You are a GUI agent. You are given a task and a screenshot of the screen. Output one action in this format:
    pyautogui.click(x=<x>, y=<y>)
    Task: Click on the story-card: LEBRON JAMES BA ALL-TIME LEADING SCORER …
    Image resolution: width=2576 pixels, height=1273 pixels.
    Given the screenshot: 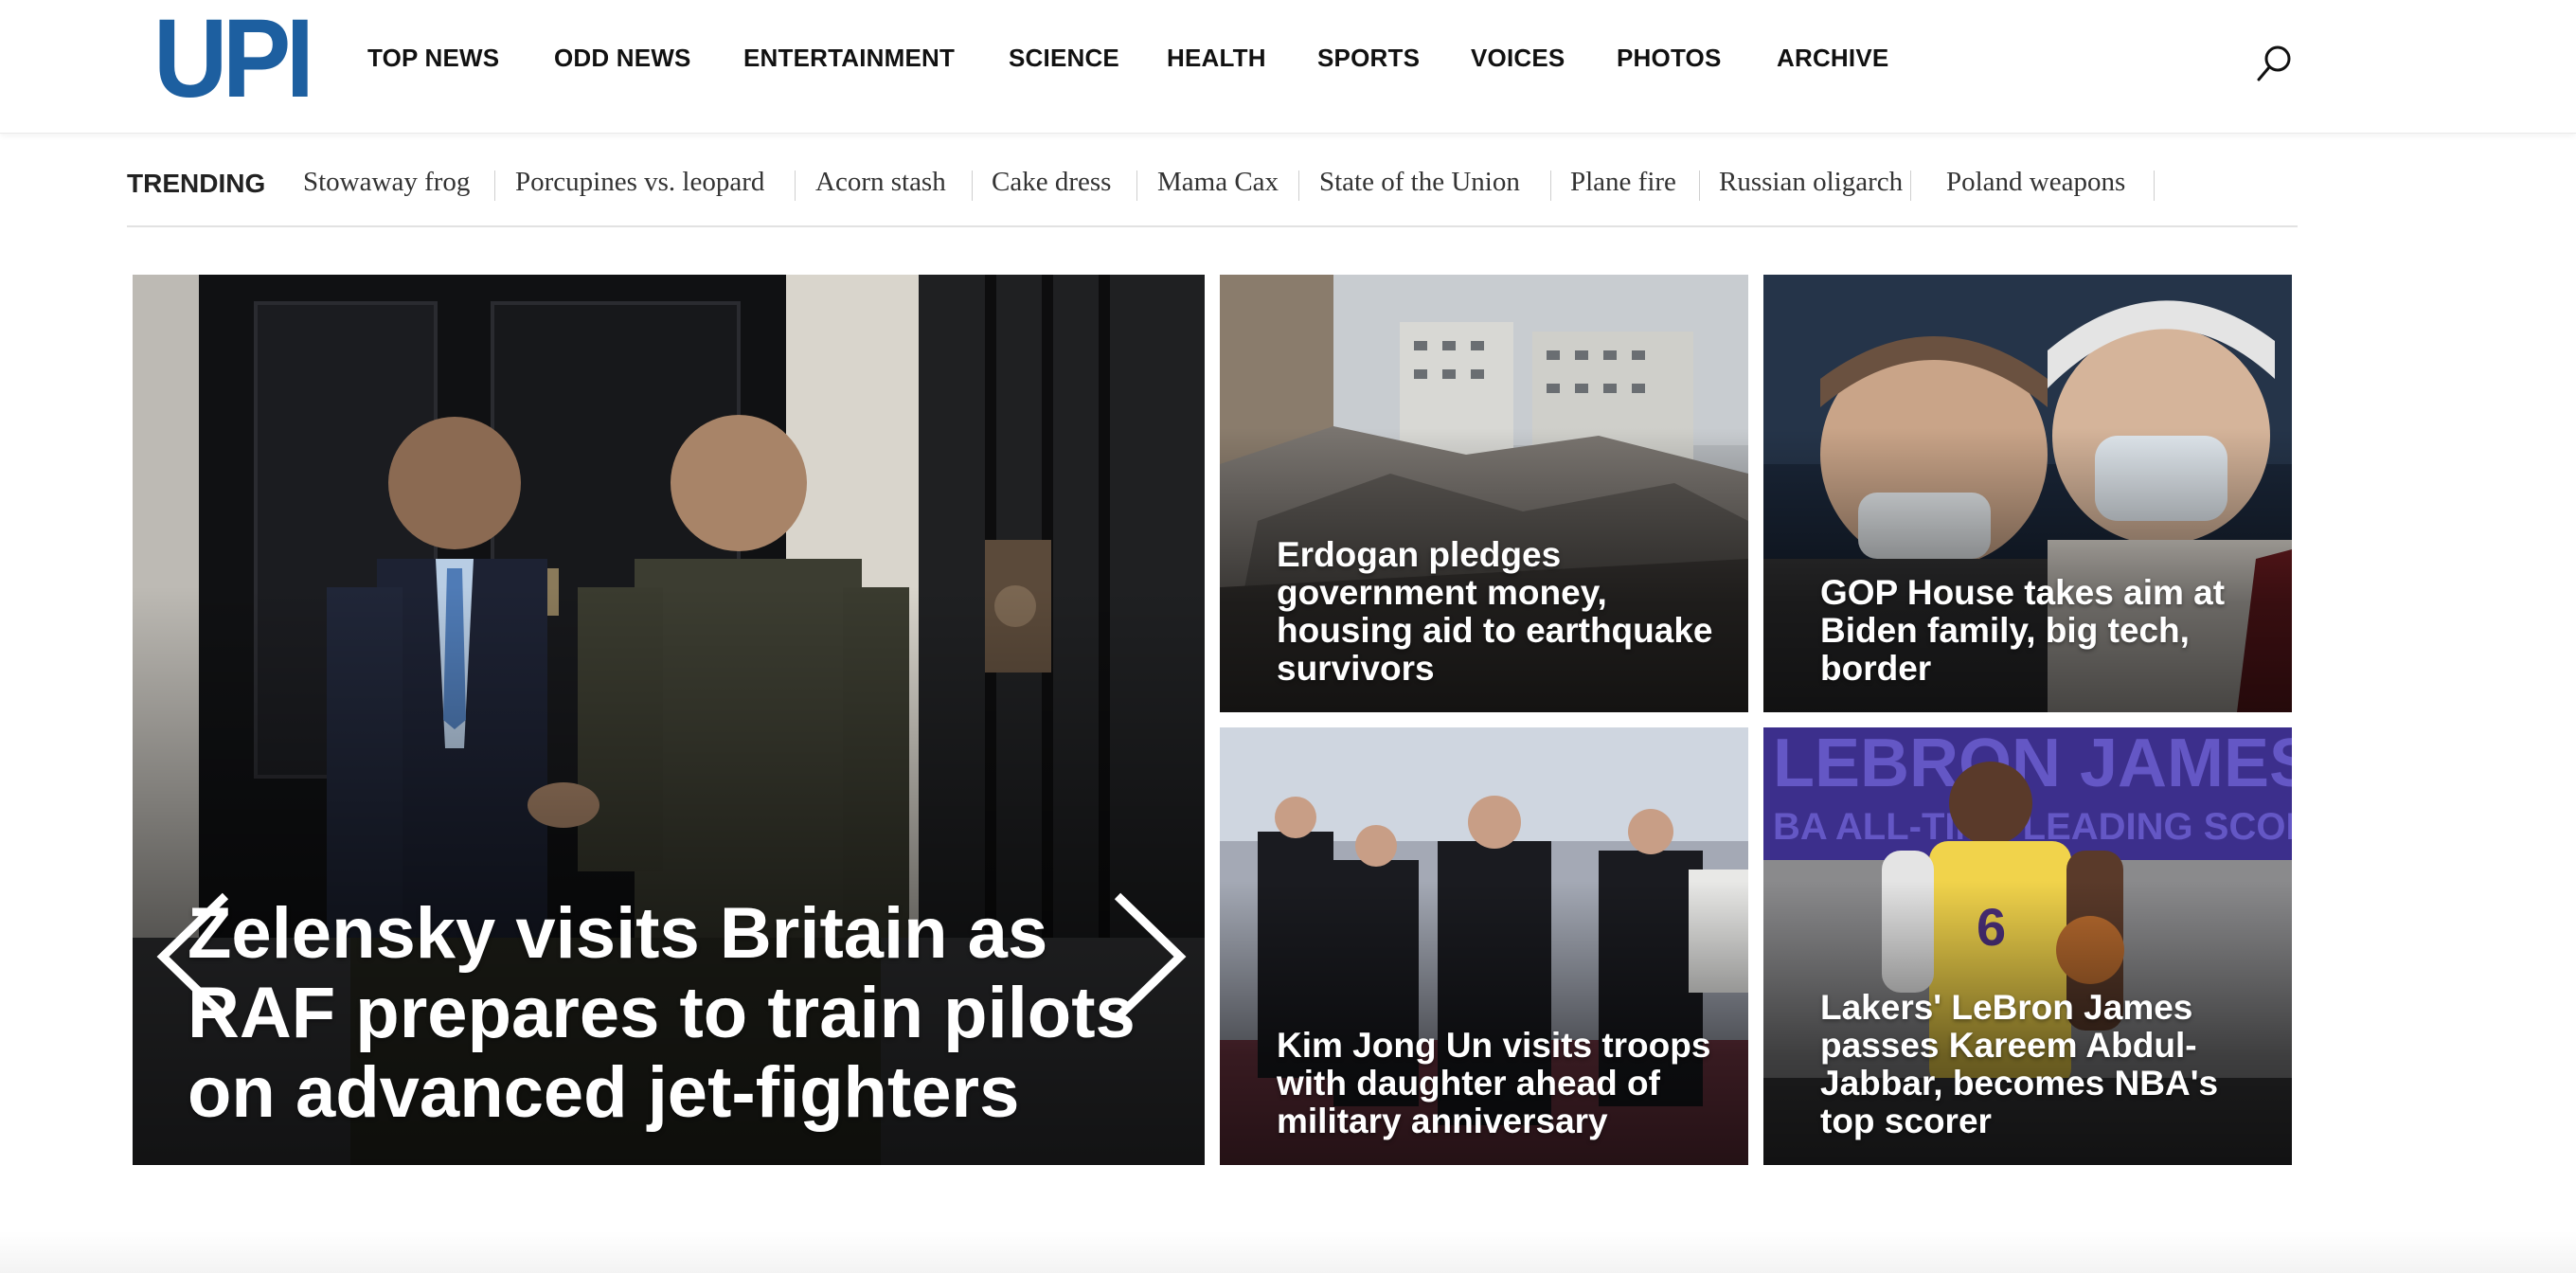 What is the action you would take?
    pyautogui.click(x=2027, y=946)
    